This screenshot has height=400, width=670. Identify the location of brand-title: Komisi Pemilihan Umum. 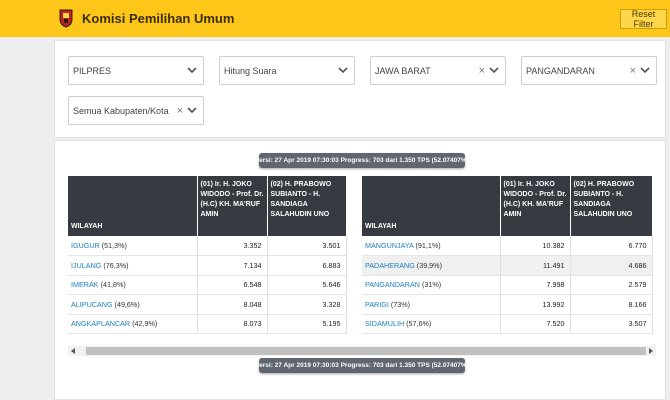
(158, 18).